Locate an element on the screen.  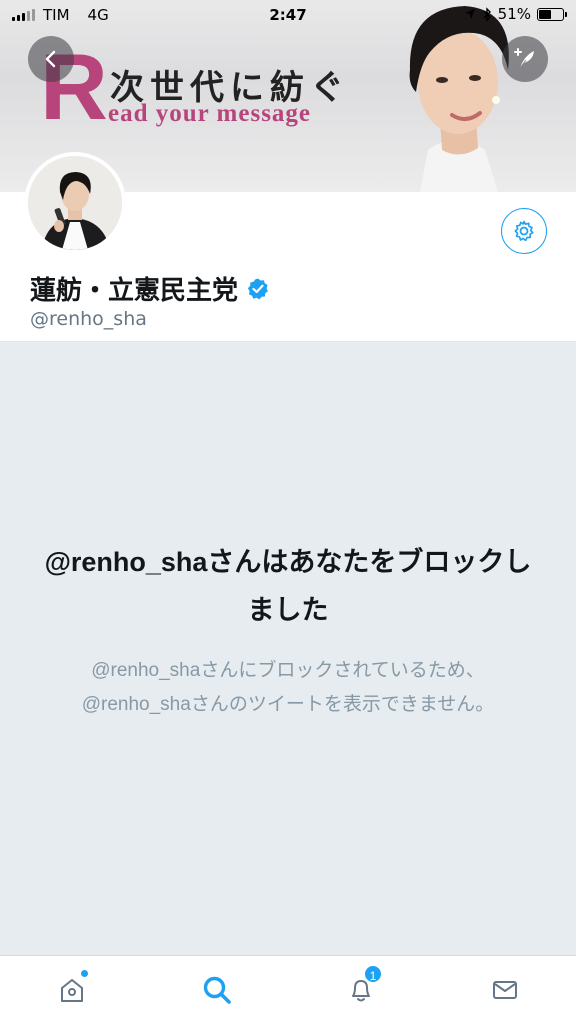
blocked-title: @renho_shaさんはあなたをブロックしました is located at coordinates (288, 586).